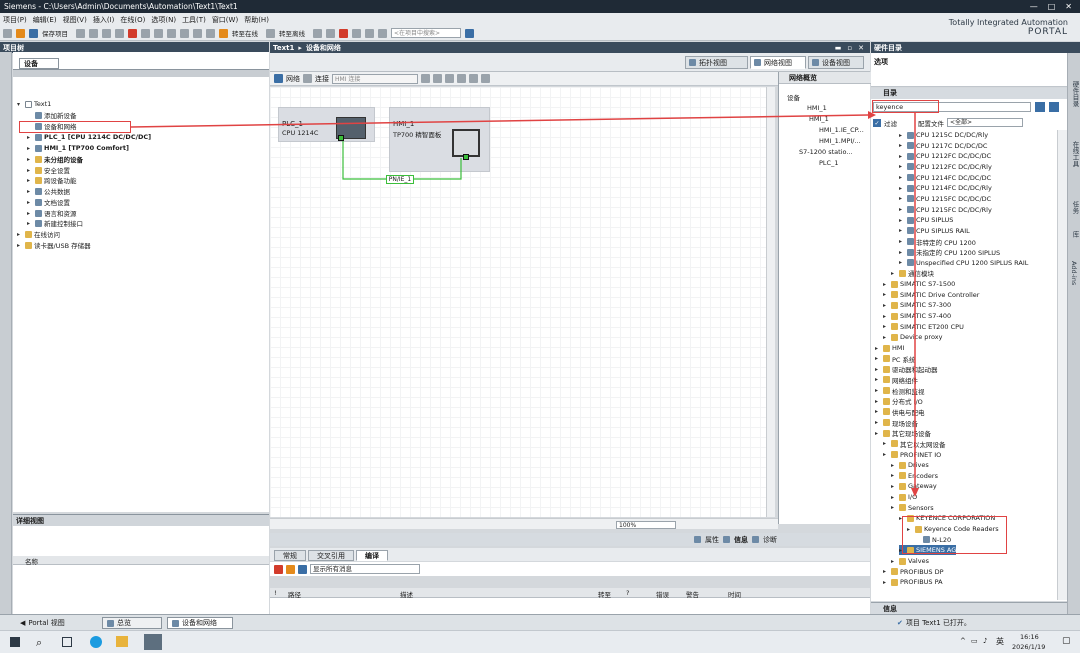 The image size is (1080, 653). What do you see at coordinates (974, 641) in the screenshot?
I see `network-tray-icon: ▭` at bounding box center [974, 641].